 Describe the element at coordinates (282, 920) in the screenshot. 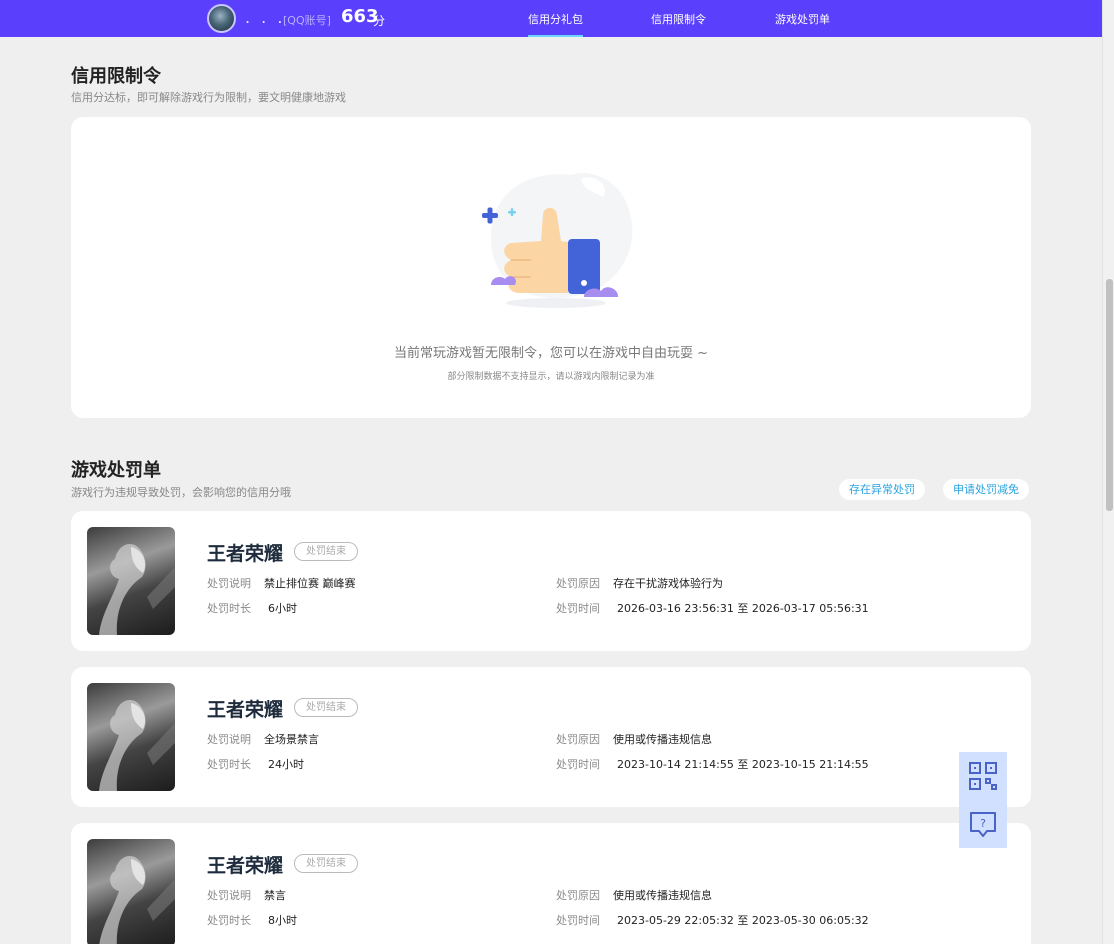

I see `penalty-duration-value: 8小时` at that location.